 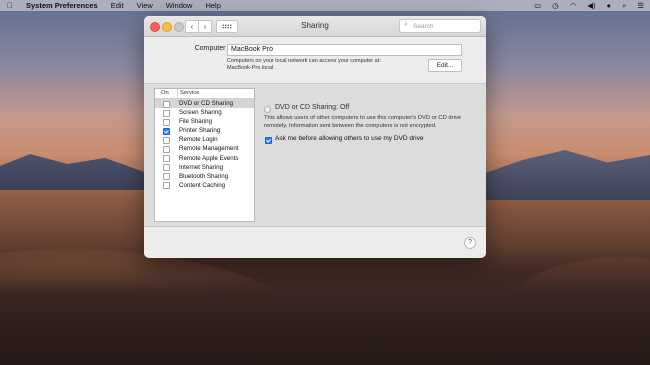 I want to click on search-field: ⌕, so click(x=440, y=26).